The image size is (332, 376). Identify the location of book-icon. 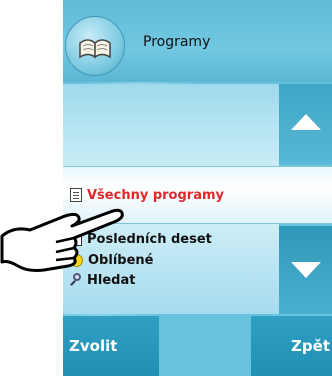
(95, 46).